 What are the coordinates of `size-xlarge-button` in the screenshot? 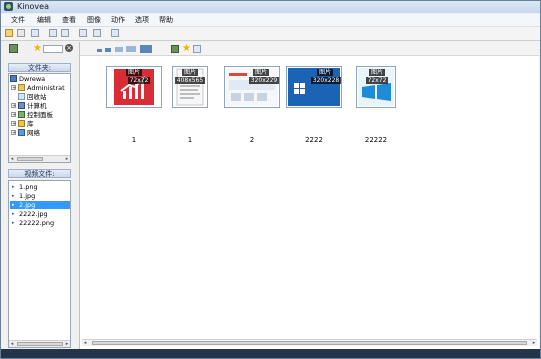 It's located at (146, 49).